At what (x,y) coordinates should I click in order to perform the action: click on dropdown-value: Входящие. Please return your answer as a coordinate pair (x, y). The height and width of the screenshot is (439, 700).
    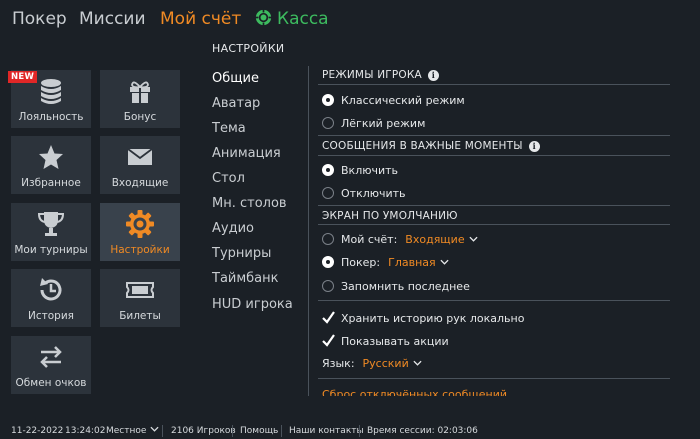
    Looking at the image, I should click on (435, 239).